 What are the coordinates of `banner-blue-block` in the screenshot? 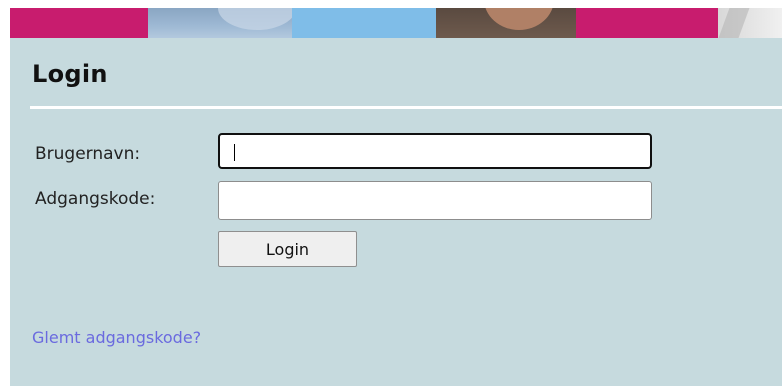 It's located at (364, 23).